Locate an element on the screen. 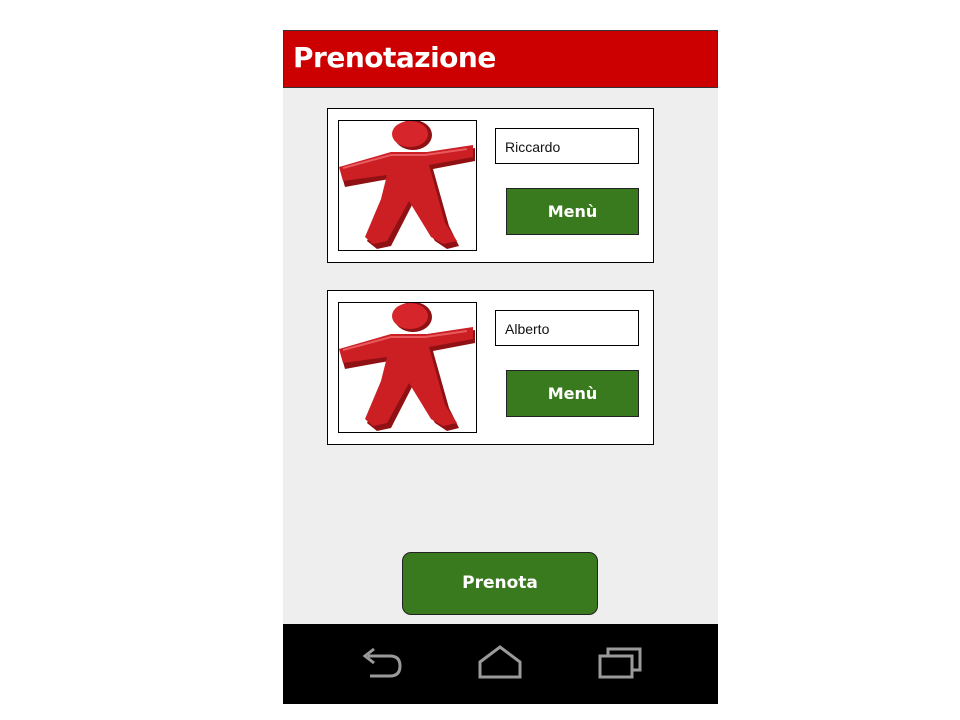 The height and width of the screenshot is (720, 960). home-button is located at coordinates (500, 662).